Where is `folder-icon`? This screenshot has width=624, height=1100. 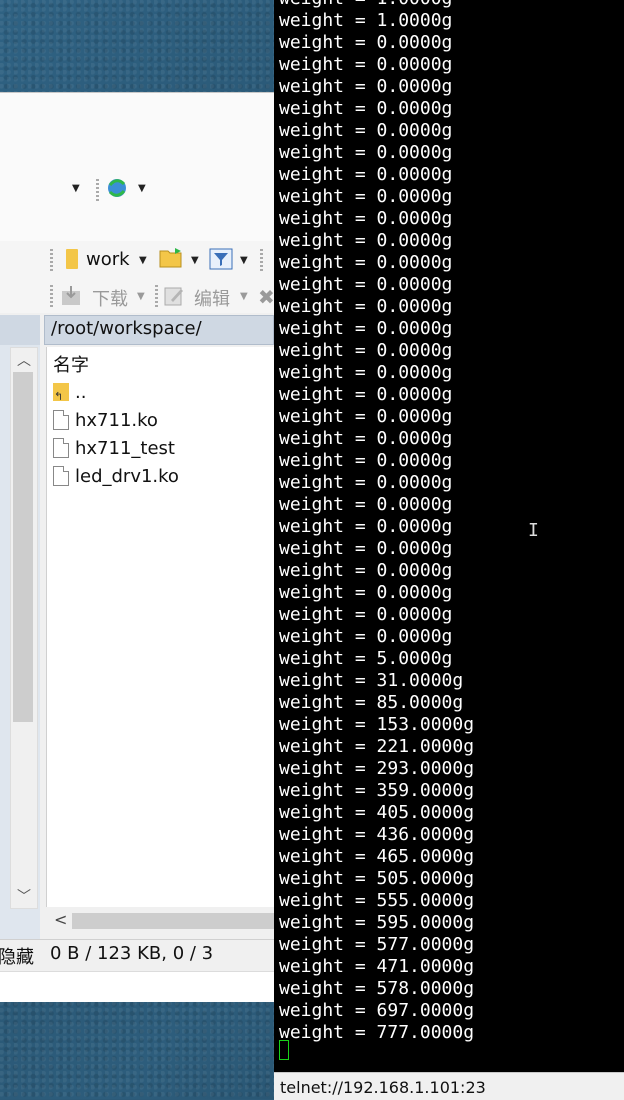 folder-icon is located at coordinates (72, 259).